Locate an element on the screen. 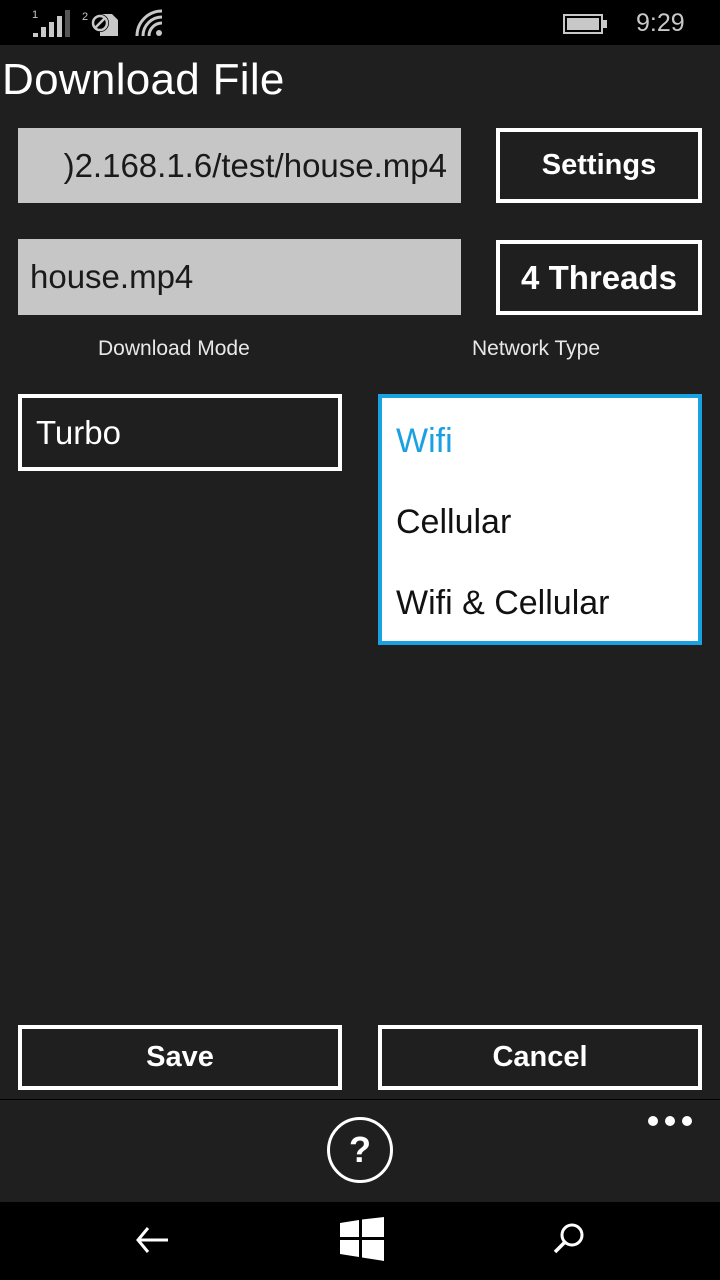  signal-strength-icon: 1 is located at coordinates (54, 25).